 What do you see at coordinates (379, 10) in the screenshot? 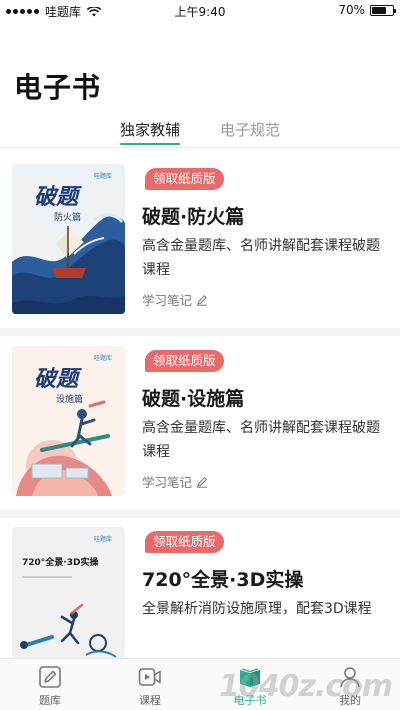
I see `battery-level` at bounding box center [379, 10].